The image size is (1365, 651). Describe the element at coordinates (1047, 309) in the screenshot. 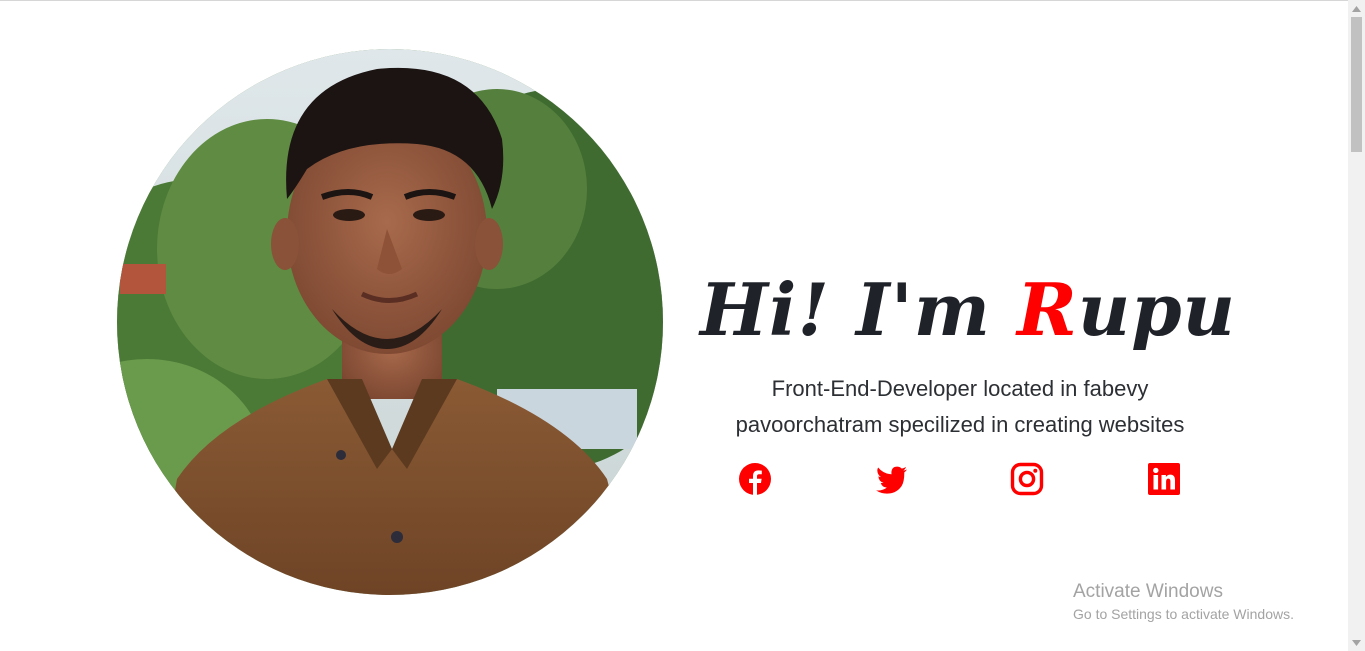

I see `greeting-accent-letter: R` at that location.